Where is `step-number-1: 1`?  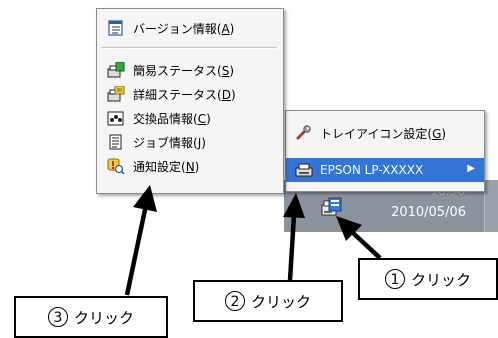
step-number-1: 1 is located at coordinates (394, 279).